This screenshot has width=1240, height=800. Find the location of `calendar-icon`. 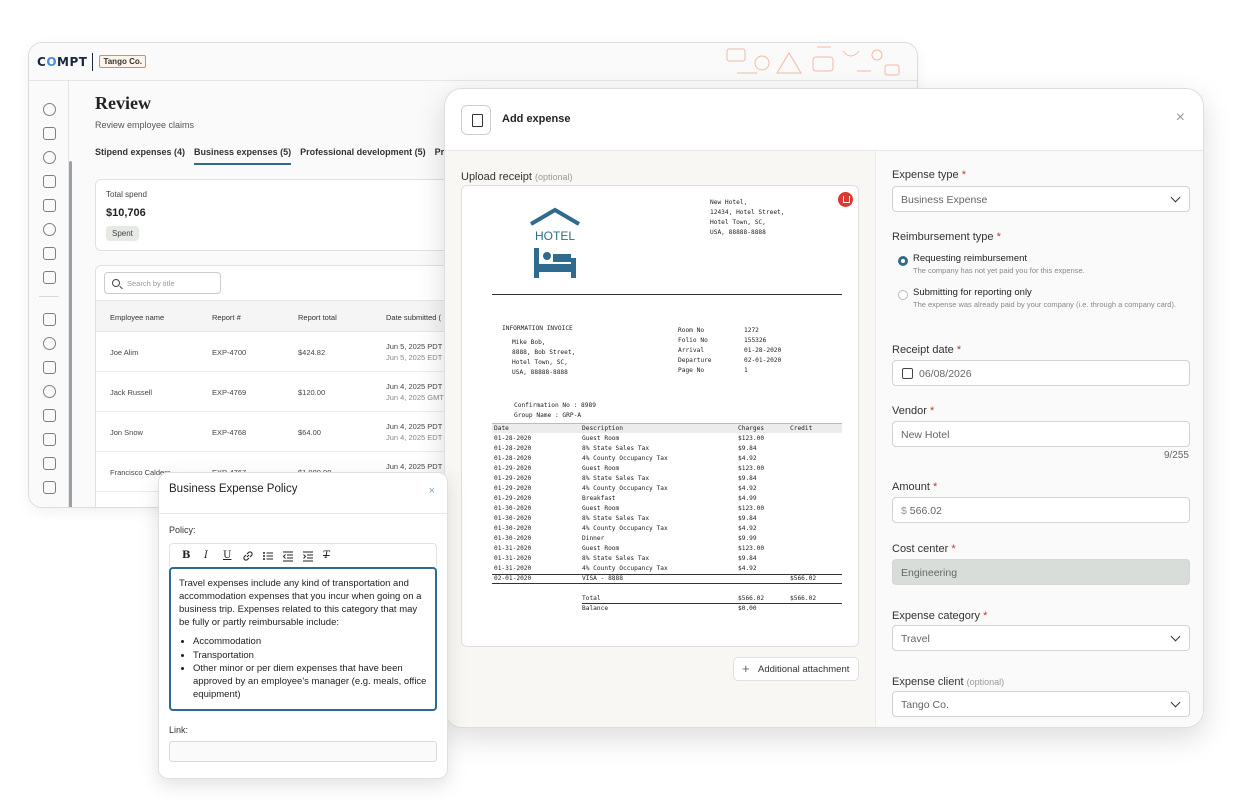

calendar-icon is located at coordinates (907, 373).